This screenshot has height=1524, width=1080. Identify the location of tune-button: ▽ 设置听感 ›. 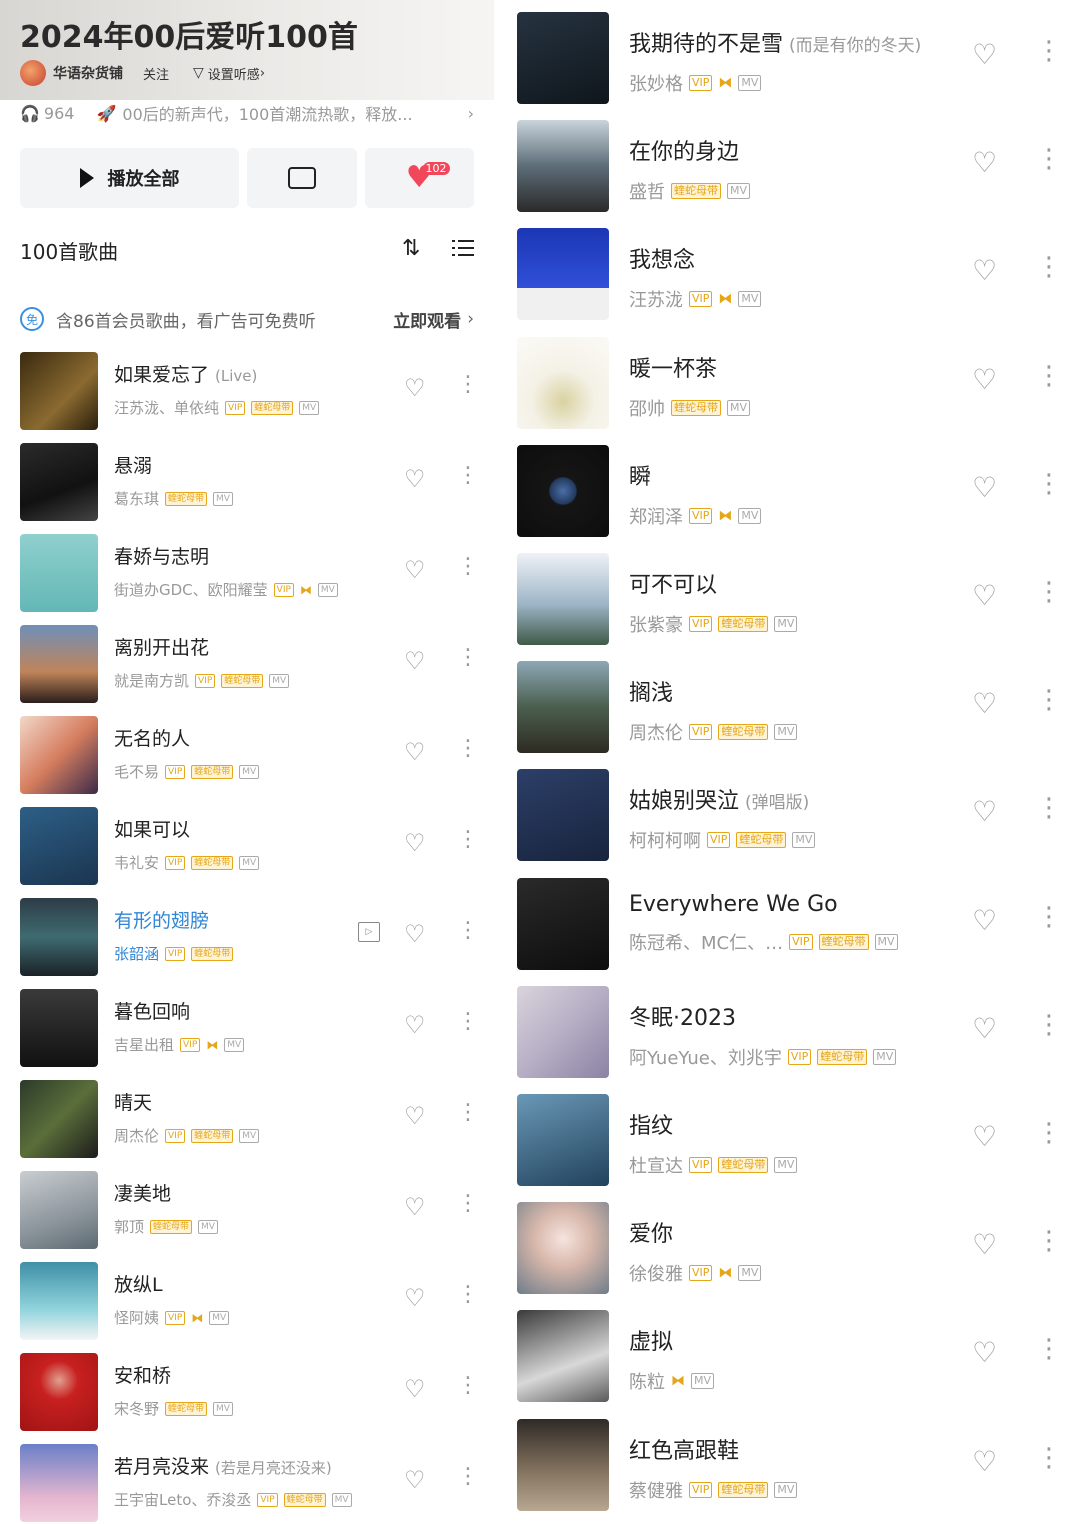
(229, 73).